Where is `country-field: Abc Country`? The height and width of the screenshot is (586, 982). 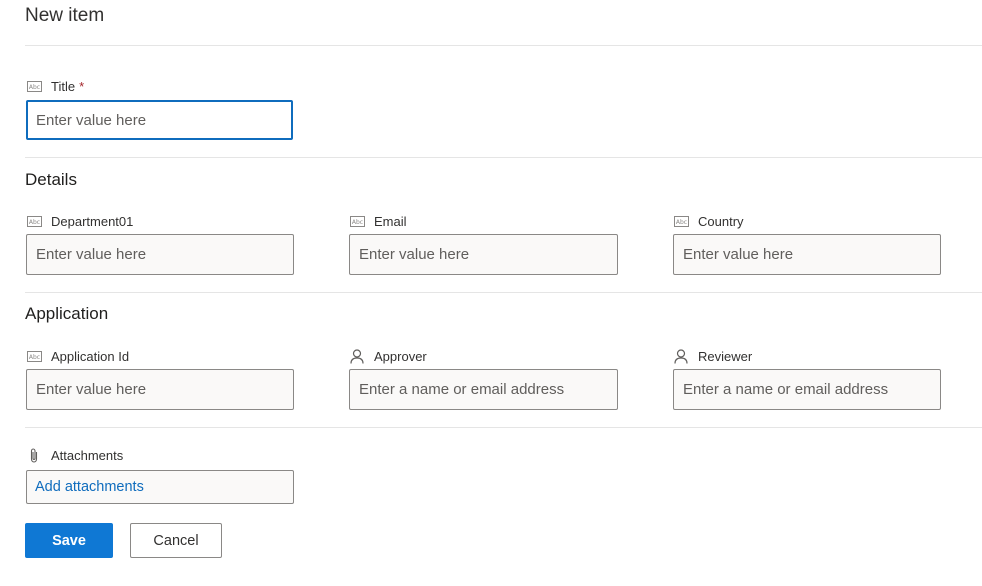
country-field: Abc Country is located at coordinates (807, 243).